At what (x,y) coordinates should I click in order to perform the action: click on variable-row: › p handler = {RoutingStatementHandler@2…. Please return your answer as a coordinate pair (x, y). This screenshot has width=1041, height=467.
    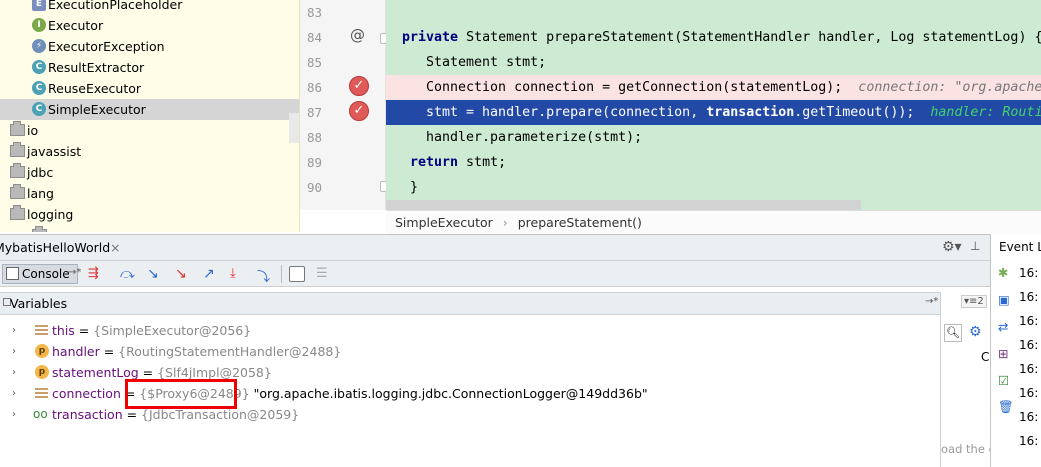
    Looking at the image, I should click on (470, 351).